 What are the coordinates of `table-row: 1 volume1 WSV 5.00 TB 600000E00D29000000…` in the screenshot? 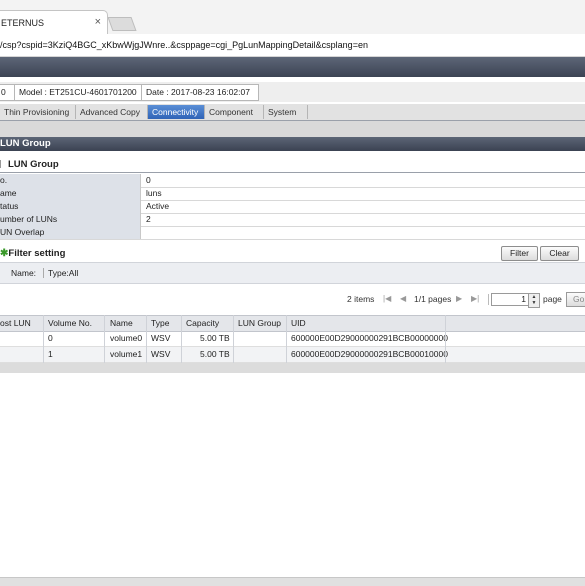 It's located at (292, 355).